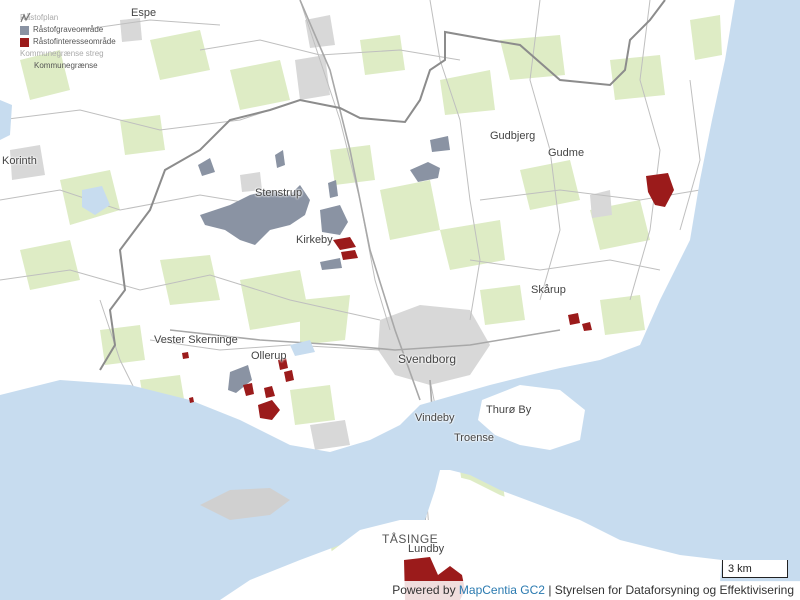 Image resolution: width=800 pixels, height=600 pixels. I want to click on place-label-gudbjerg: Gudbjerg, so click(513, 136).